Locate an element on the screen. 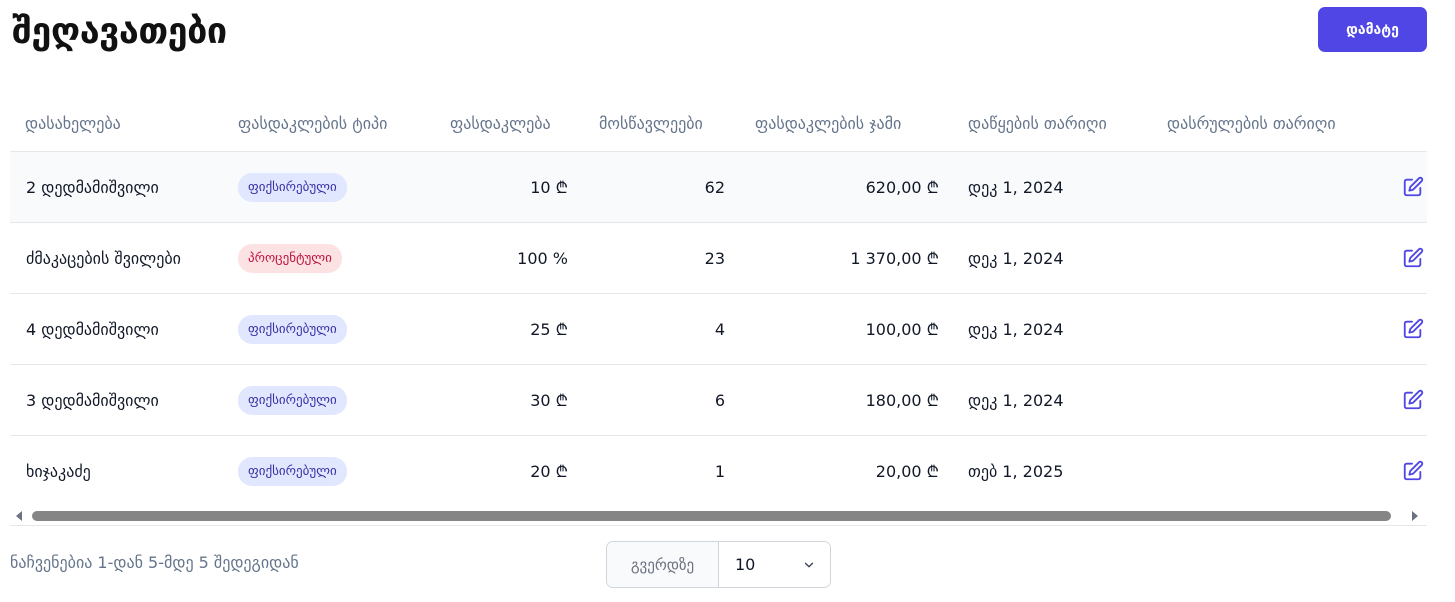 The height and width of the screenshot is (602, 1455). cell-total: 20,00 ₾ is located at coordinates (907, 471).